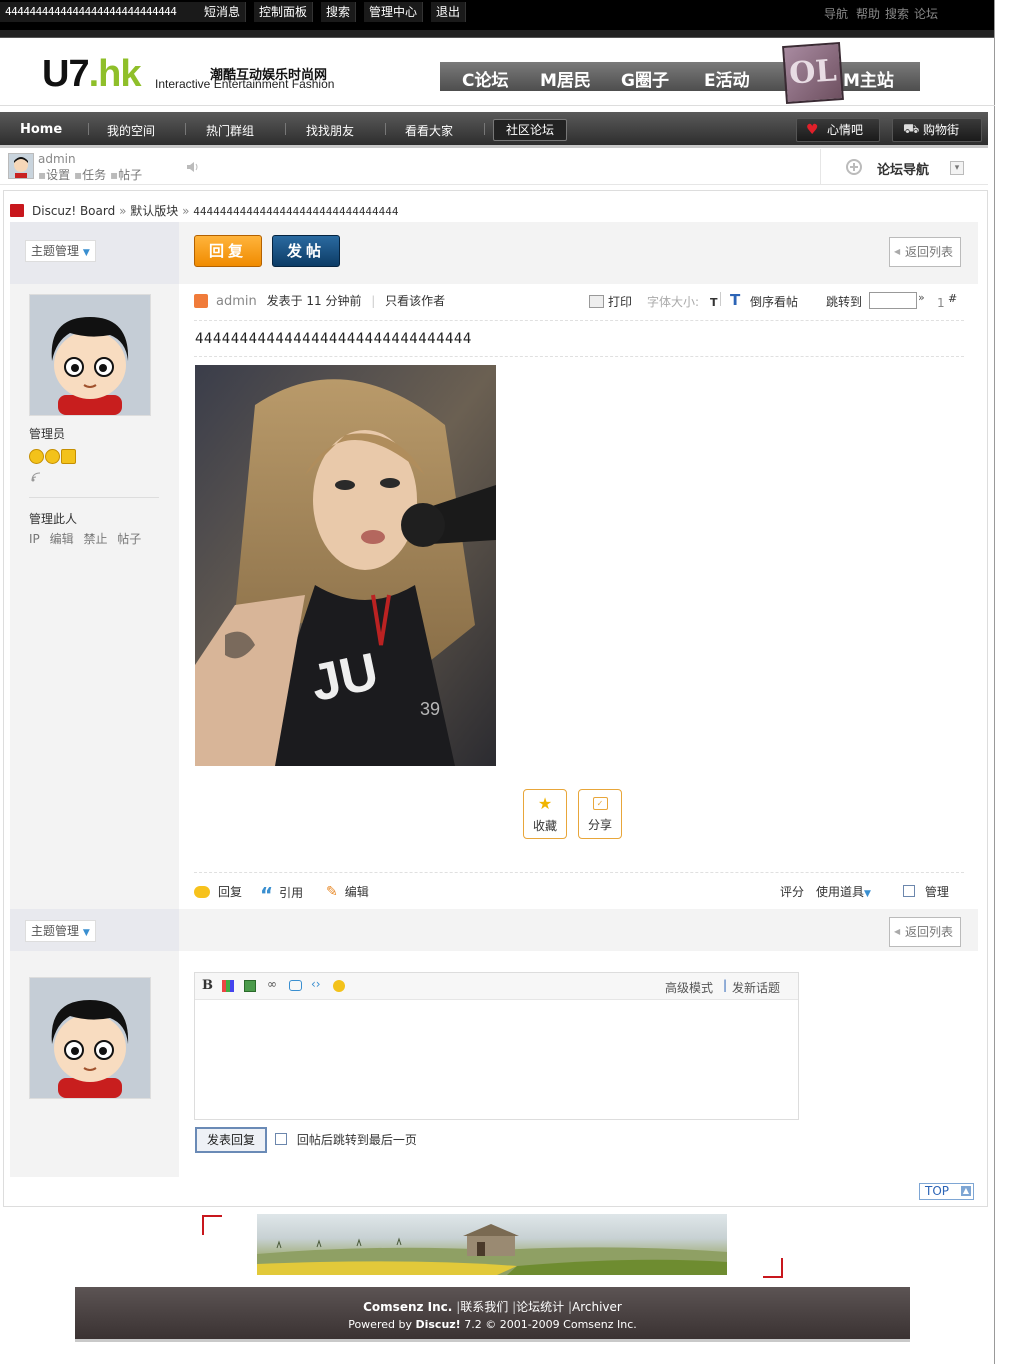 The width and height of the screenshot is (1011, 1364). What do you see at coordinates (21, 166) in the screenshot?
I see `user-avatar-small` at bounding box center [21, 166].